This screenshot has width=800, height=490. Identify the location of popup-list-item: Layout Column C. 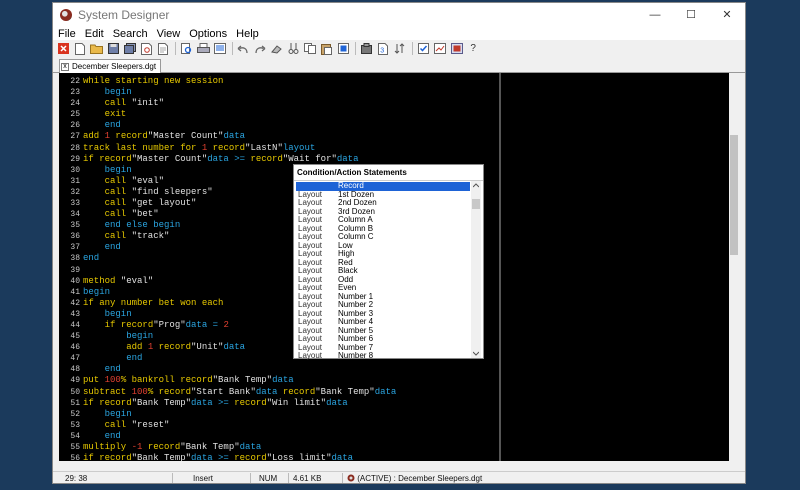
(383, 237).